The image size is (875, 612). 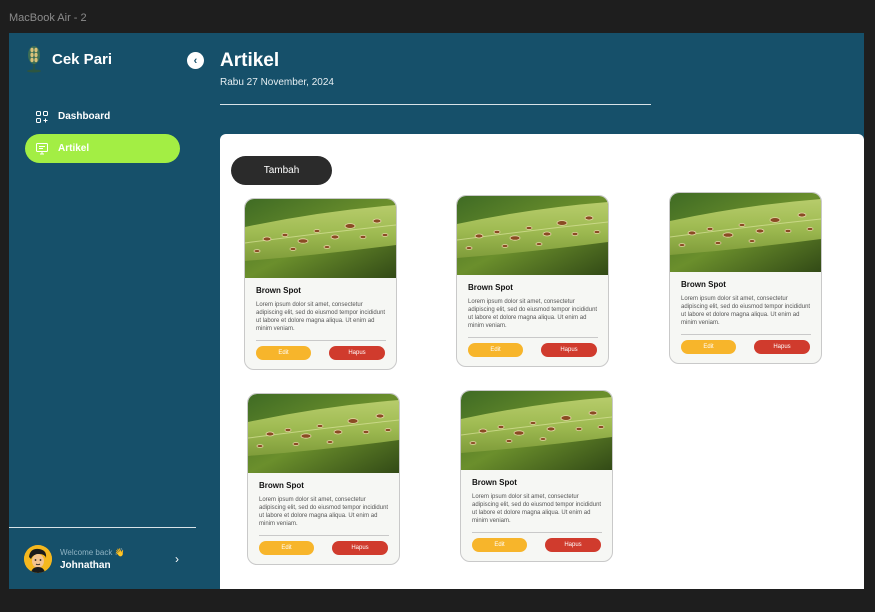 I want to click on sidebar-item-artikel: Artikel, so click(x=102, y=148).